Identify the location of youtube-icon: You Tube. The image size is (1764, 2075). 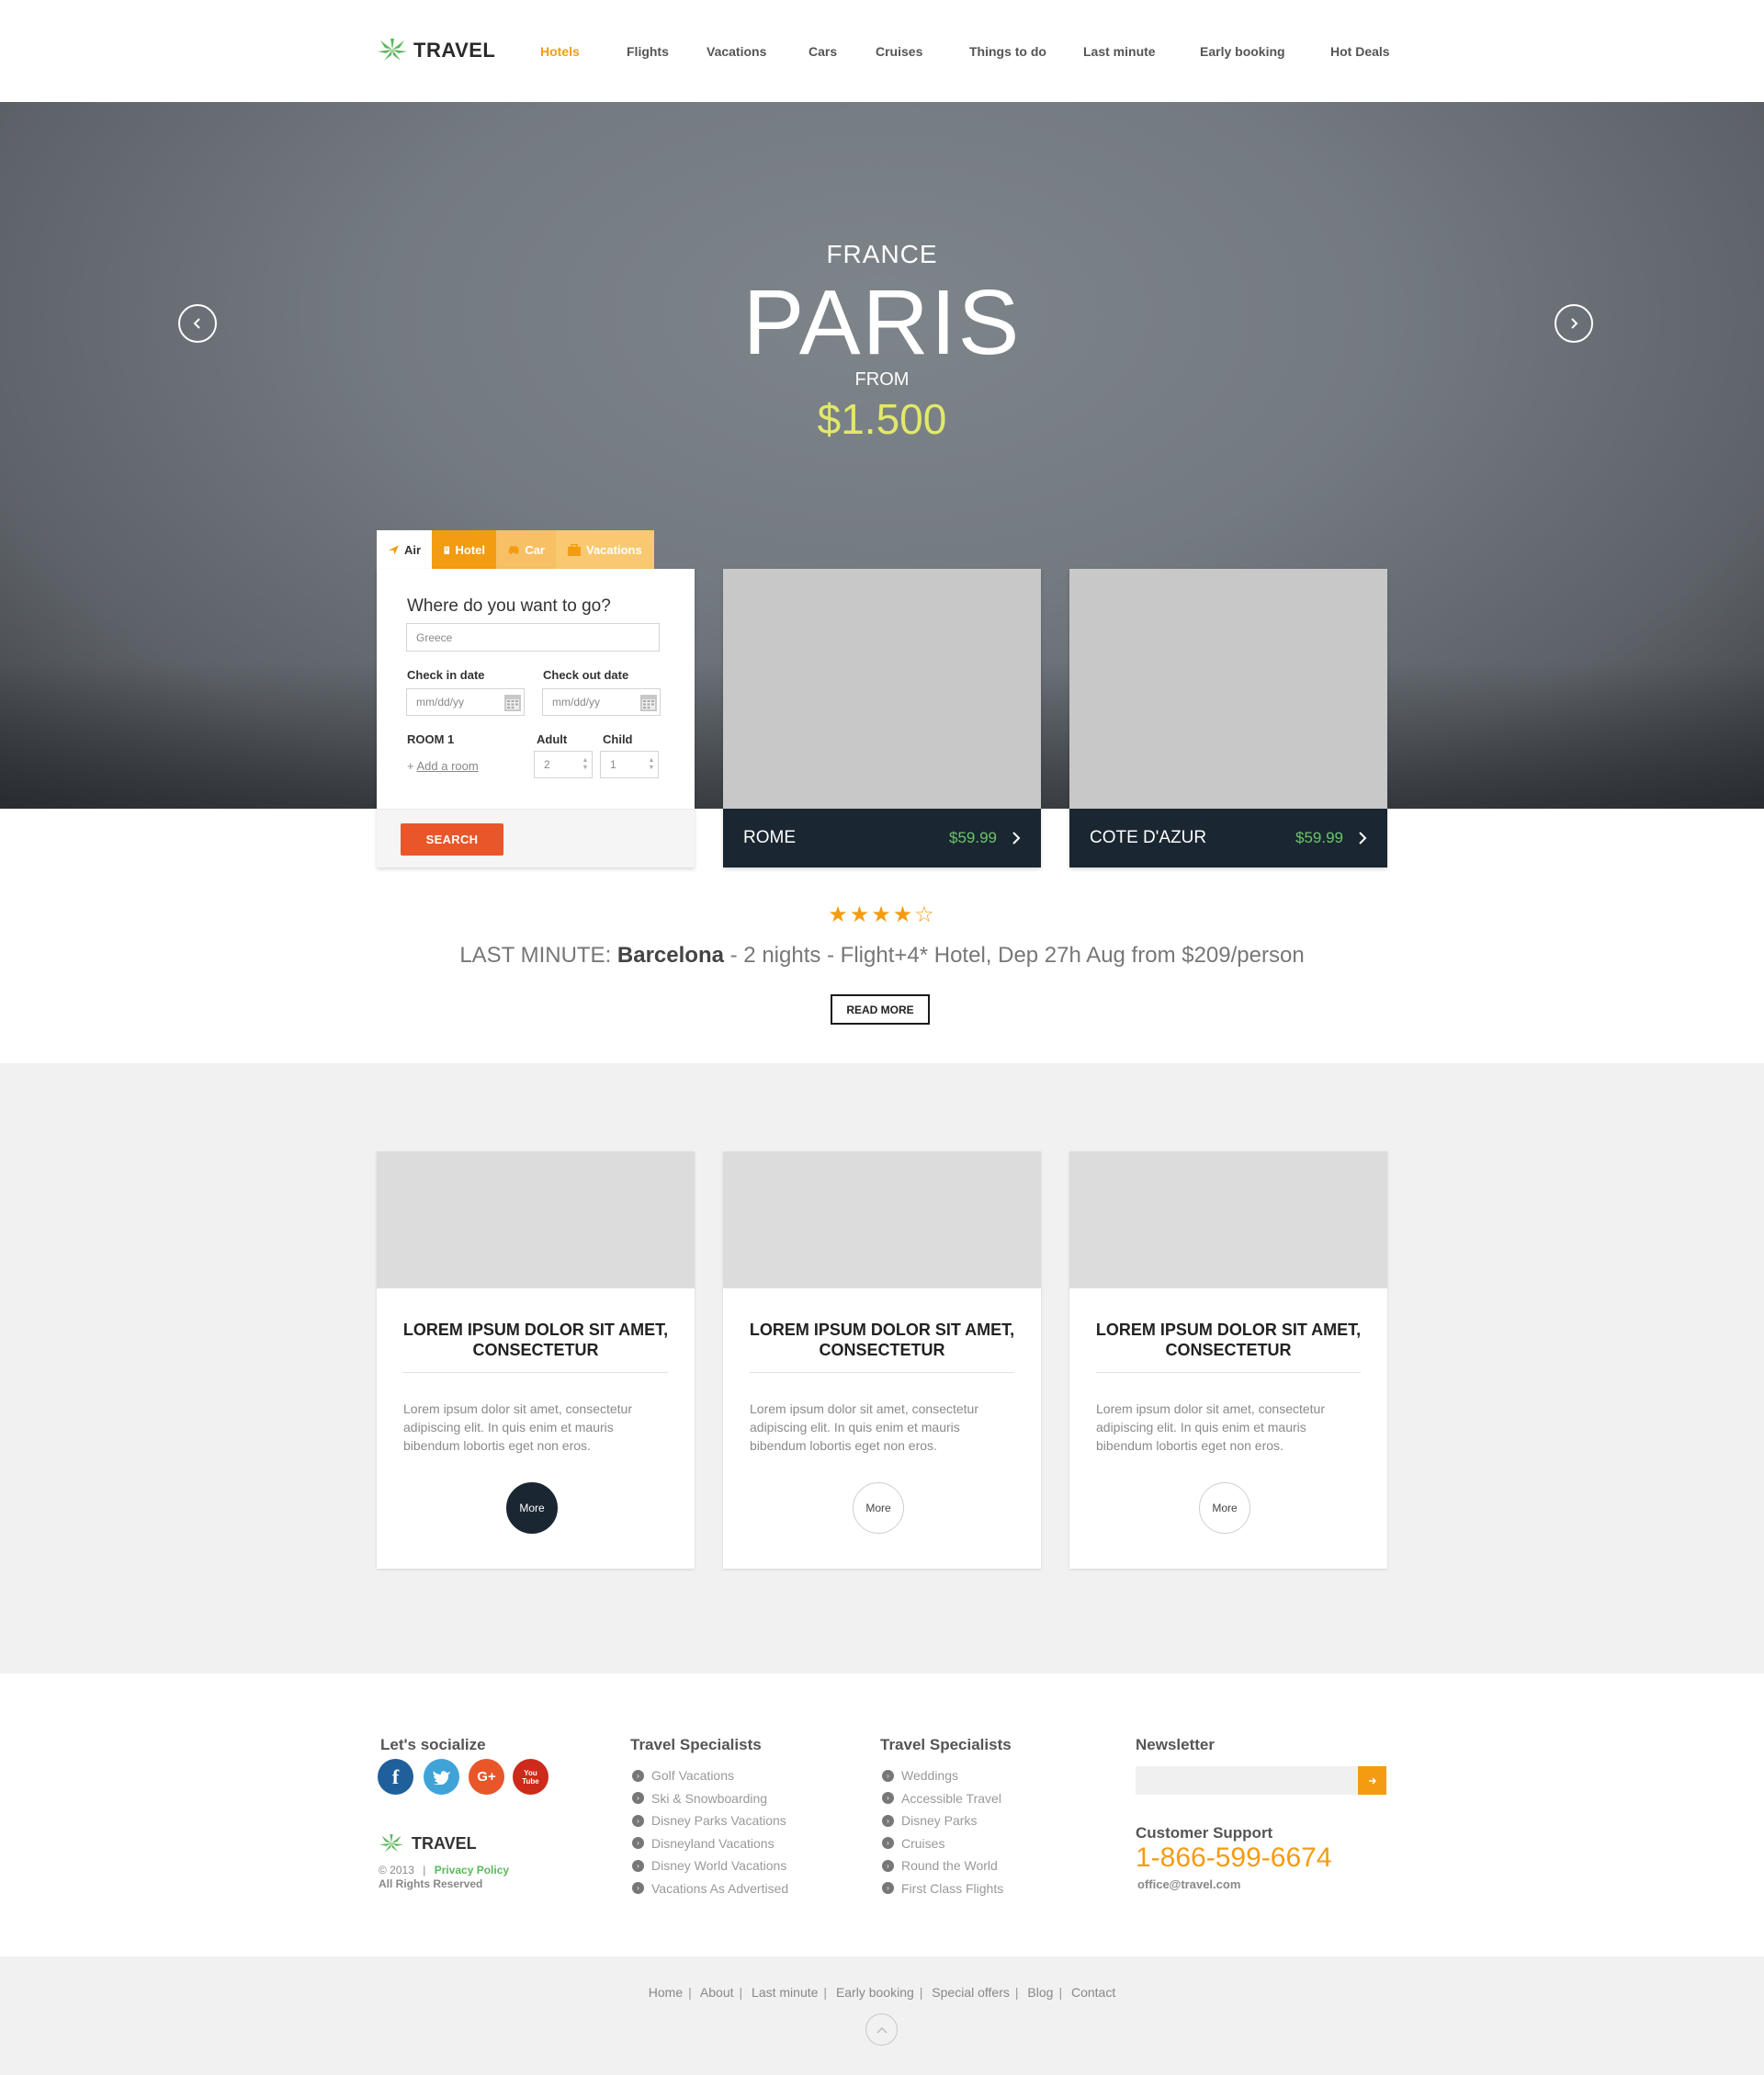
(530, 1777).